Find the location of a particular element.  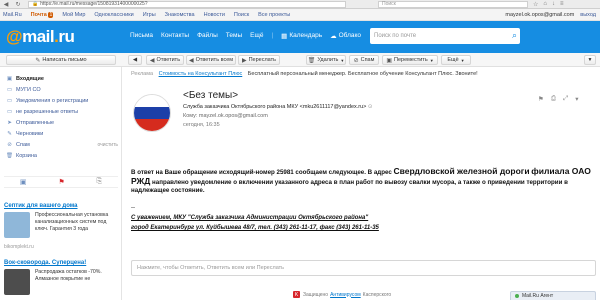

next-button: ▼ is located at coordinates (590, 60).